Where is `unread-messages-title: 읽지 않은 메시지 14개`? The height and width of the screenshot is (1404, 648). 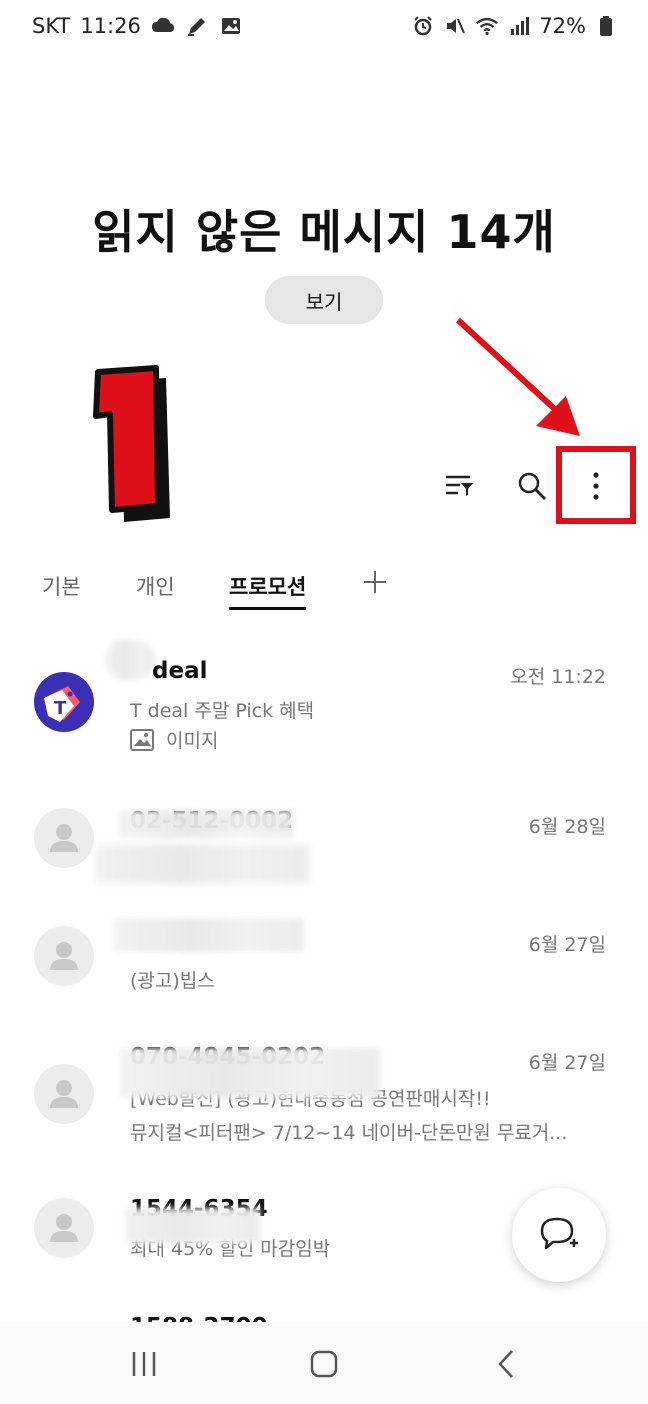
unread-messages-title: 읽지 않은 메시지 14개 is located at coordinates (324, 232).